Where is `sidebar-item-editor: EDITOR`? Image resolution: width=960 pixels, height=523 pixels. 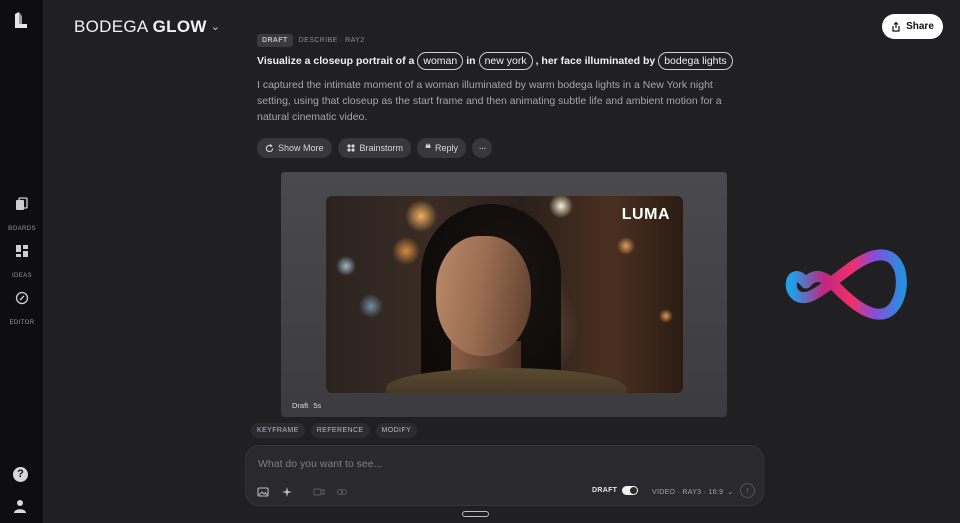 sidebar-item-editor: EDITOR is located at coordinates (22, 310).